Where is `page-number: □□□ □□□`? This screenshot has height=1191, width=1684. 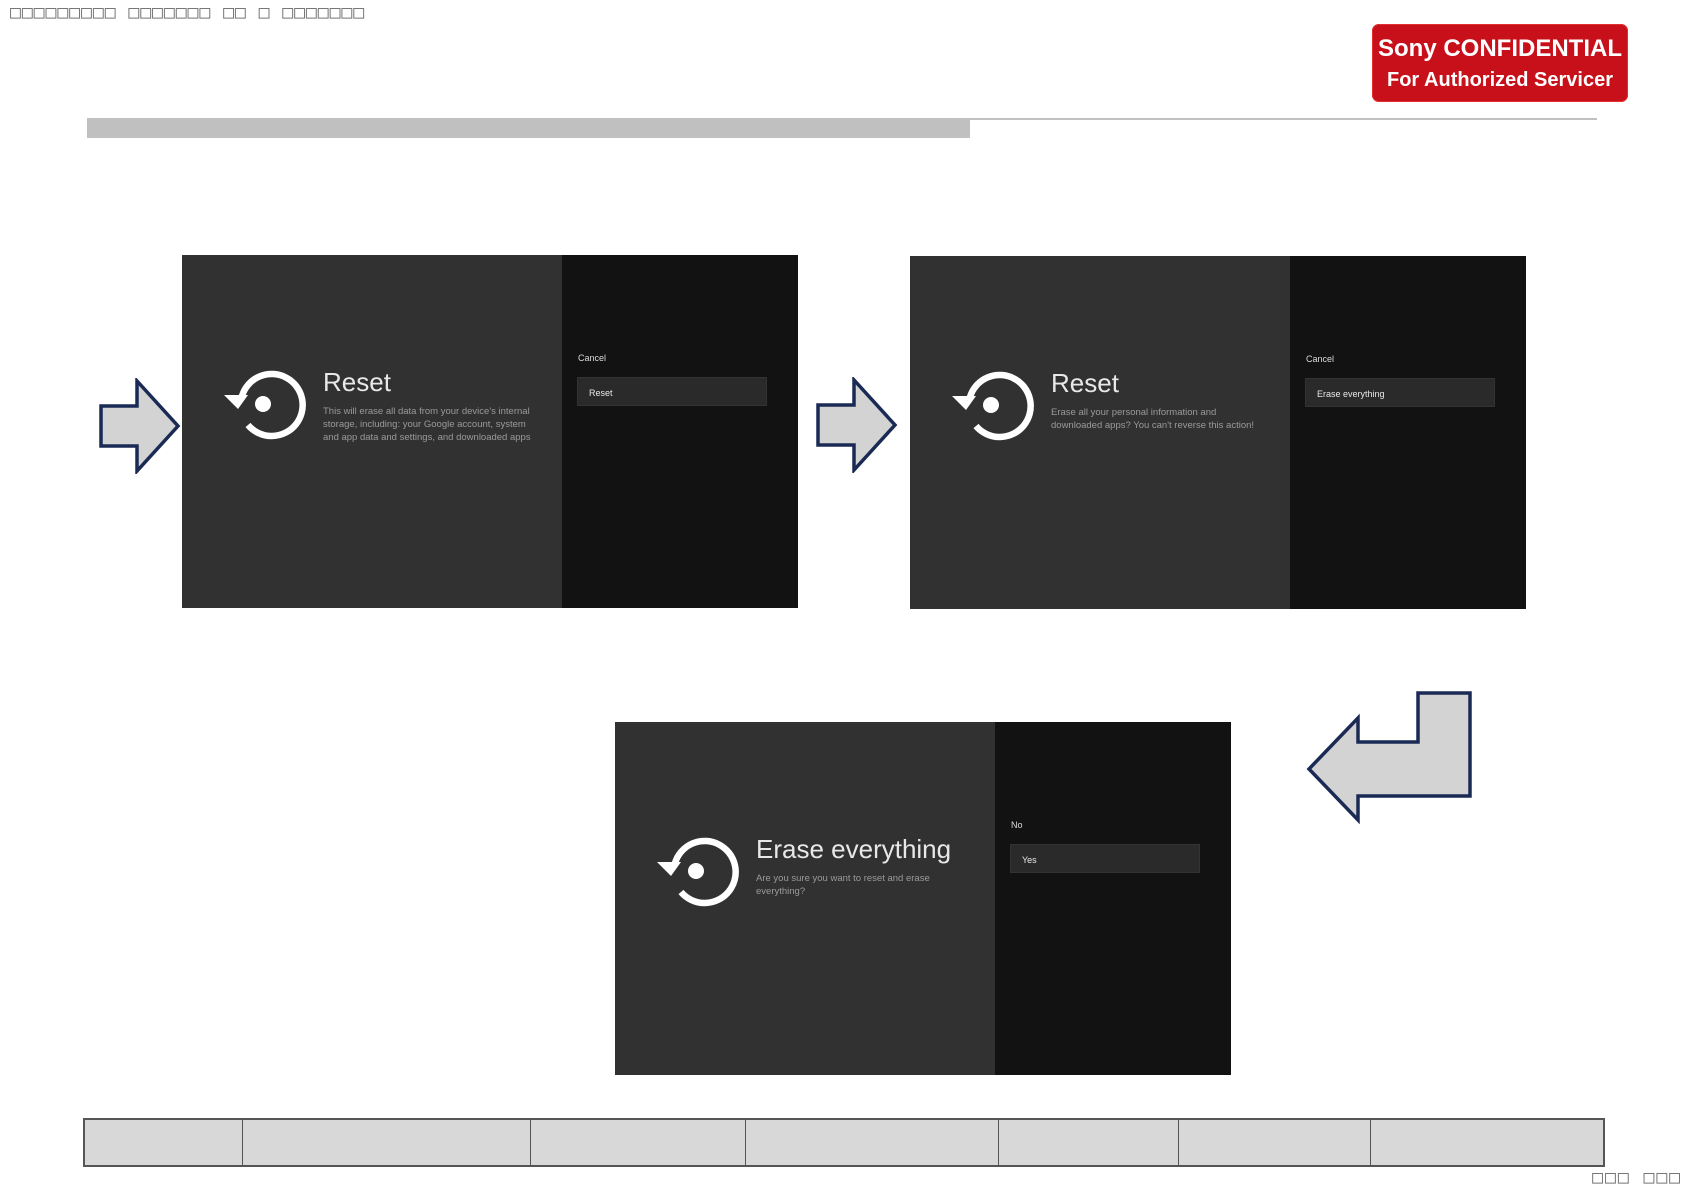
page-number: □□□ □□□ is located at coordinates (1637, 1177).